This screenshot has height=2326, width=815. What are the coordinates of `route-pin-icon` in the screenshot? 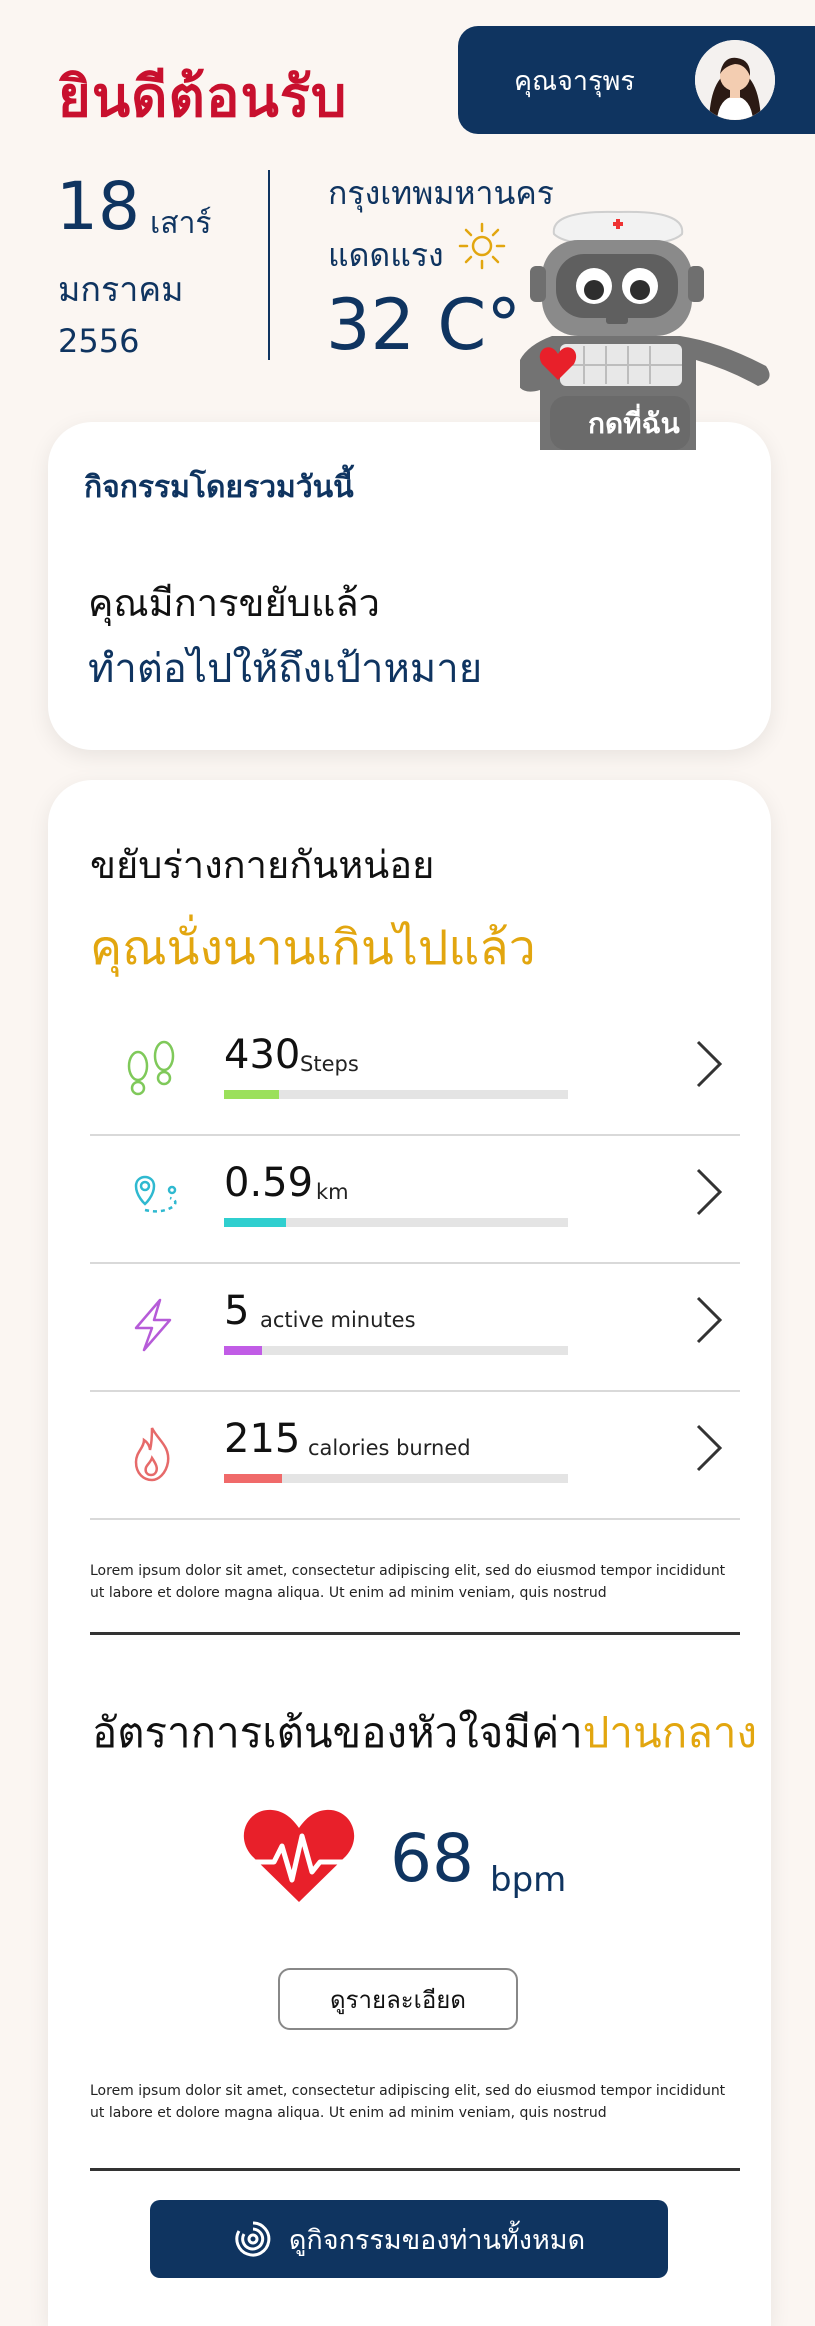 It's located at (152, 1197).